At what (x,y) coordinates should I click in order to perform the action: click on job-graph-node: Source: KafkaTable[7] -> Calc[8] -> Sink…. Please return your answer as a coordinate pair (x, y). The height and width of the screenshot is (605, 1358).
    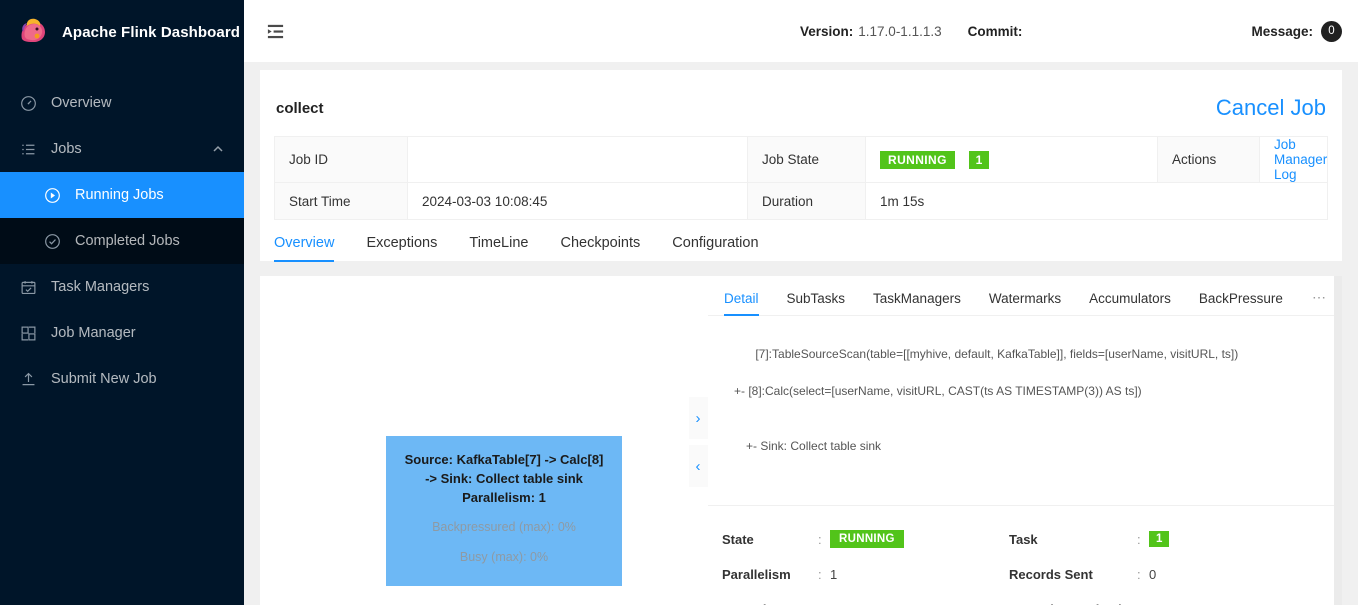
    Looking at the image, I should click on (504, 511).